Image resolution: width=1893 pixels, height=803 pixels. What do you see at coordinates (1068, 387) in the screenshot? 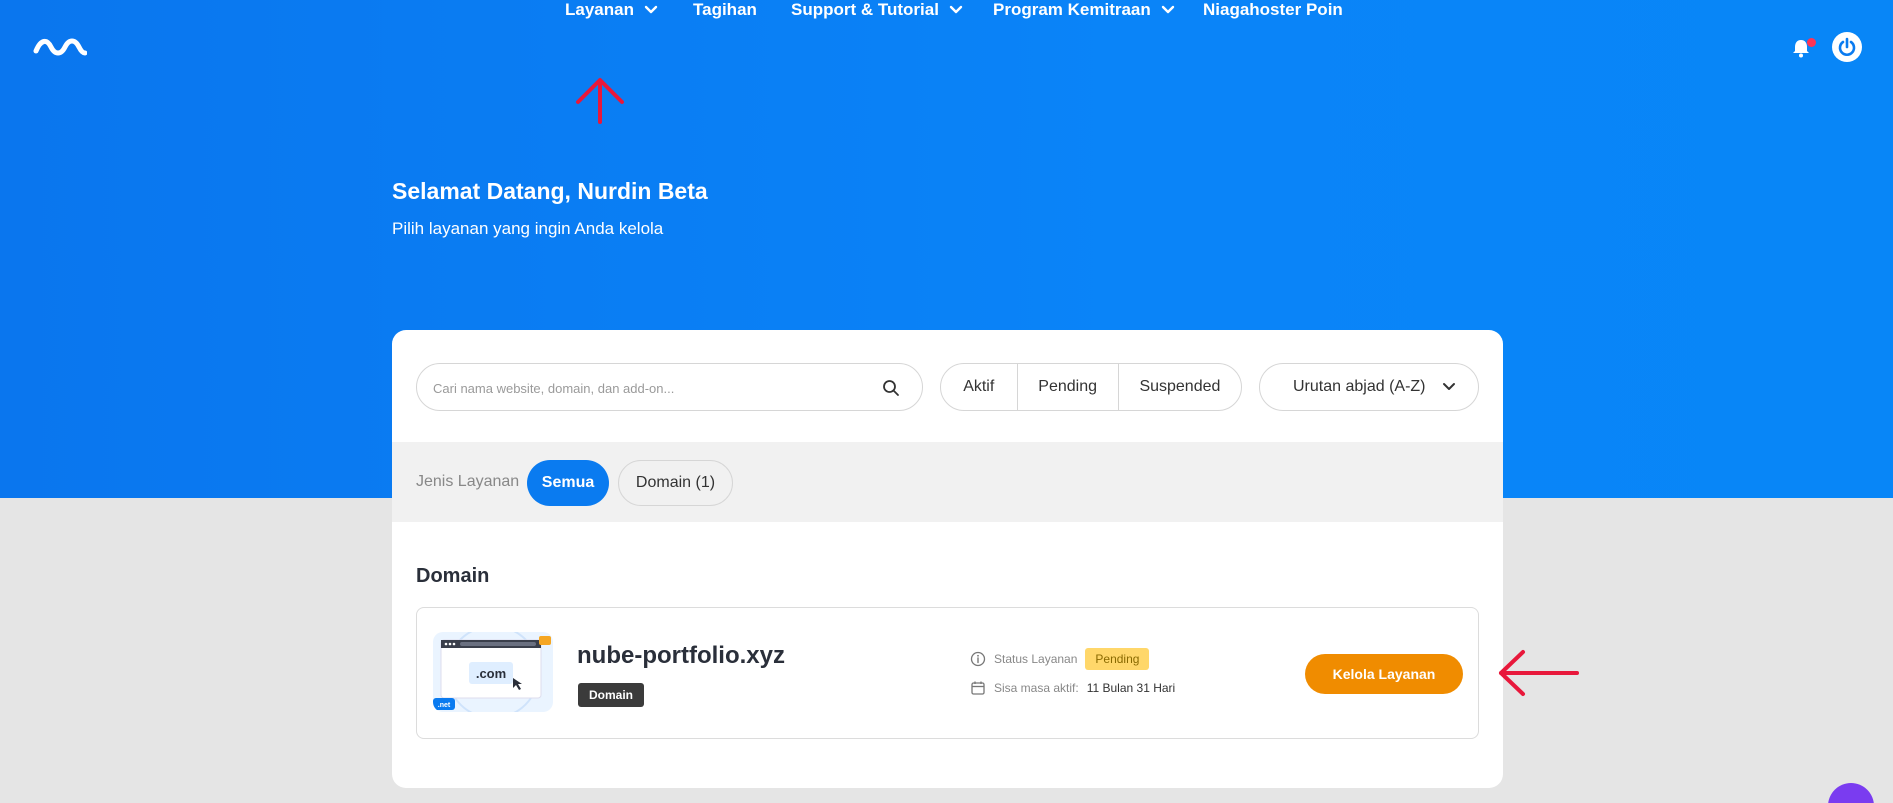
I see `filter-pending: Pending` at bounding box center [1068, 387].